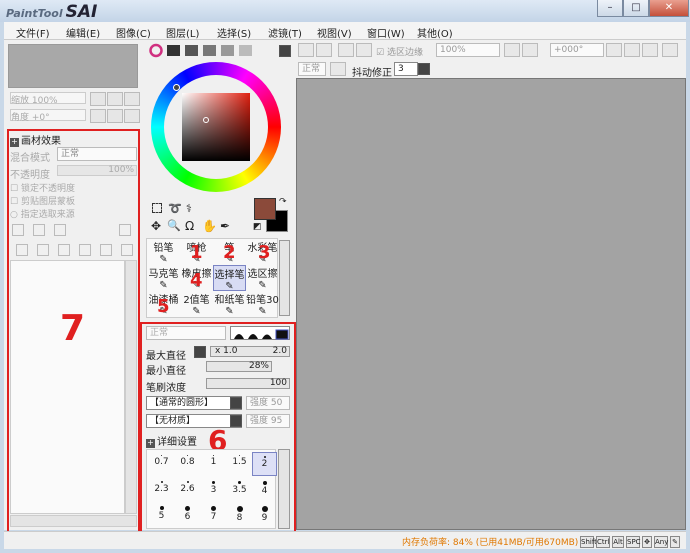  Describe the element at coordinates (262, 278) in the screenshot. I see `tool-select-eraser: 选区擦 ✎` at that location.